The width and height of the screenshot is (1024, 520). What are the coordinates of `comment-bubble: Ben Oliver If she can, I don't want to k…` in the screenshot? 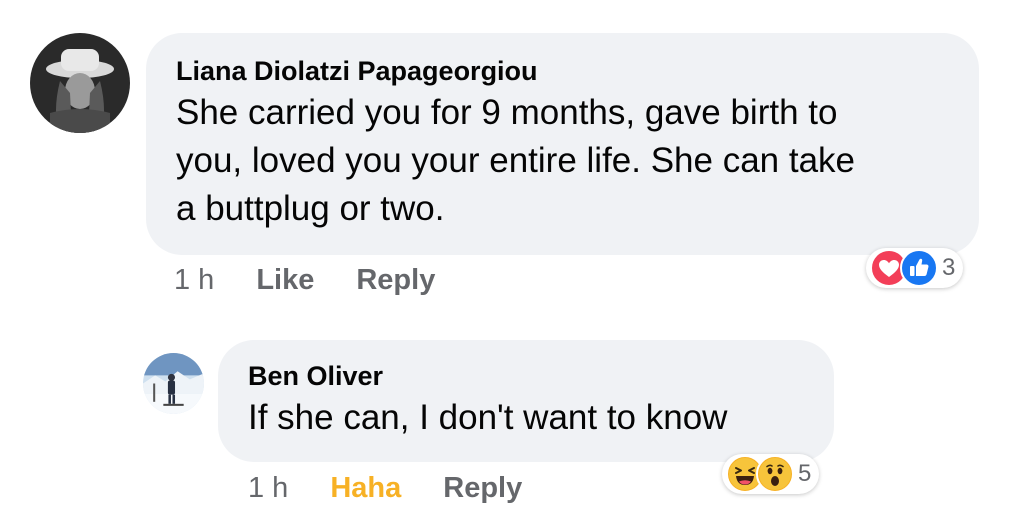 It's located at (526, 401).